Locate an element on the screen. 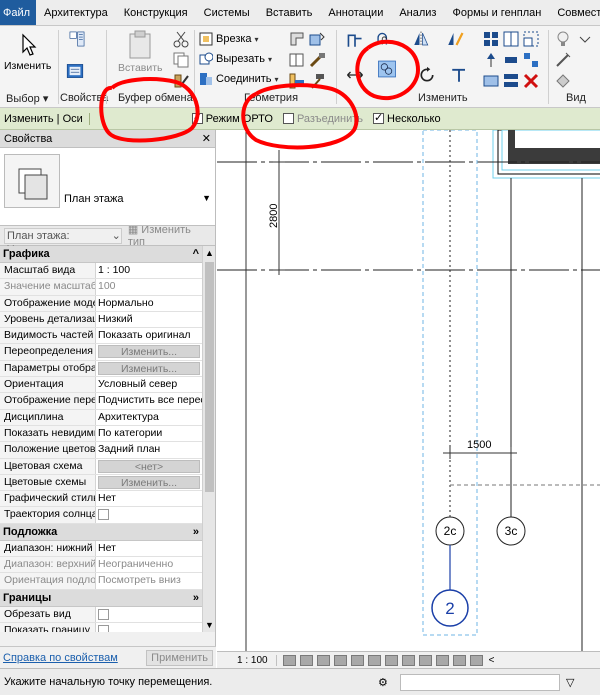 This screenshot has width=600, height=695. linework-icon is located at coordinates (563, 60).